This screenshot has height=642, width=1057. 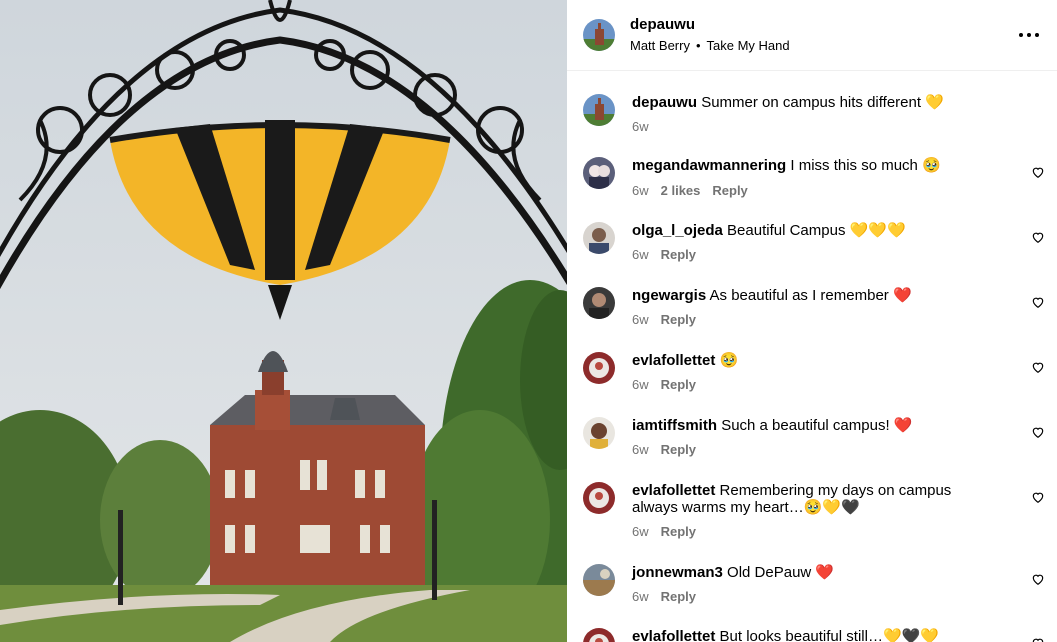 I want to click on comment-text: evlafollettet 🥹, so click(x=812, y=360).